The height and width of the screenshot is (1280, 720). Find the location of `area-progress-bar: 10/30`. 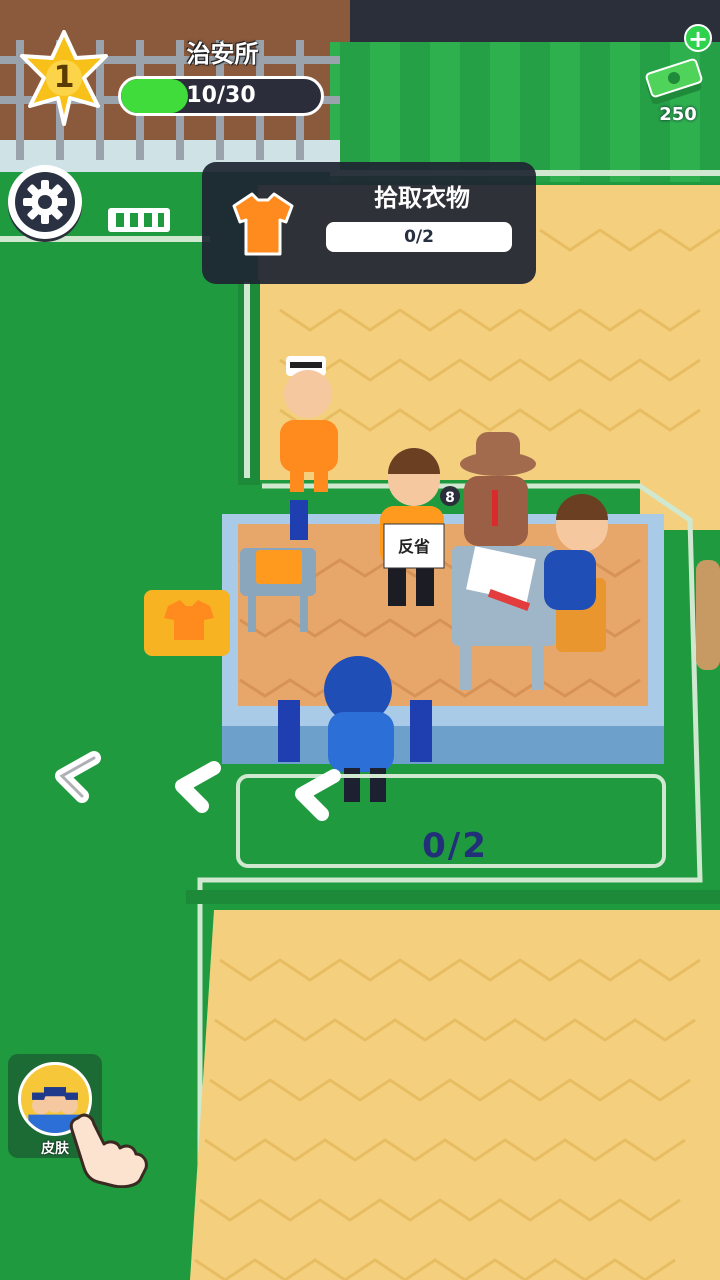

area-progress-bar: 10/30 is located at coordinates (221, 96).